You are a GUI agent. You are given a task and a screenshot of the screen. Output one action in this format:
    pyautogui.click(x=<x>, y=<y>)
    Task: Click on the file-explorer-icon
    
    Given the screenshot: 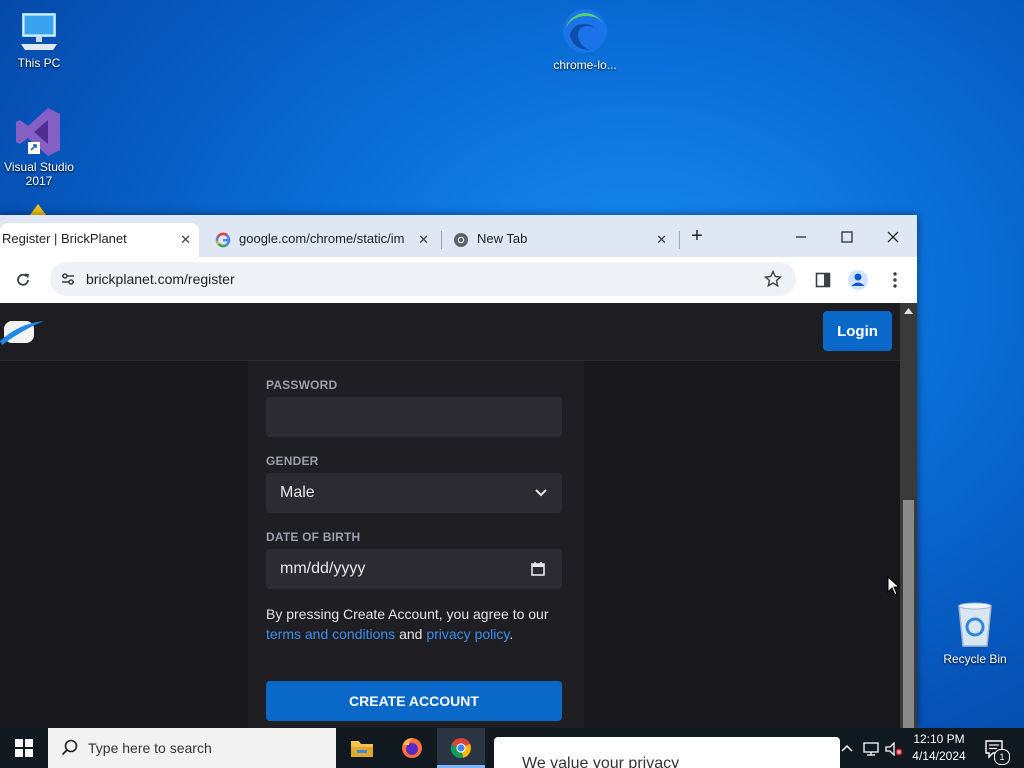 What is the action you would take?
    pyautogui.click(x=362, y=749)
    